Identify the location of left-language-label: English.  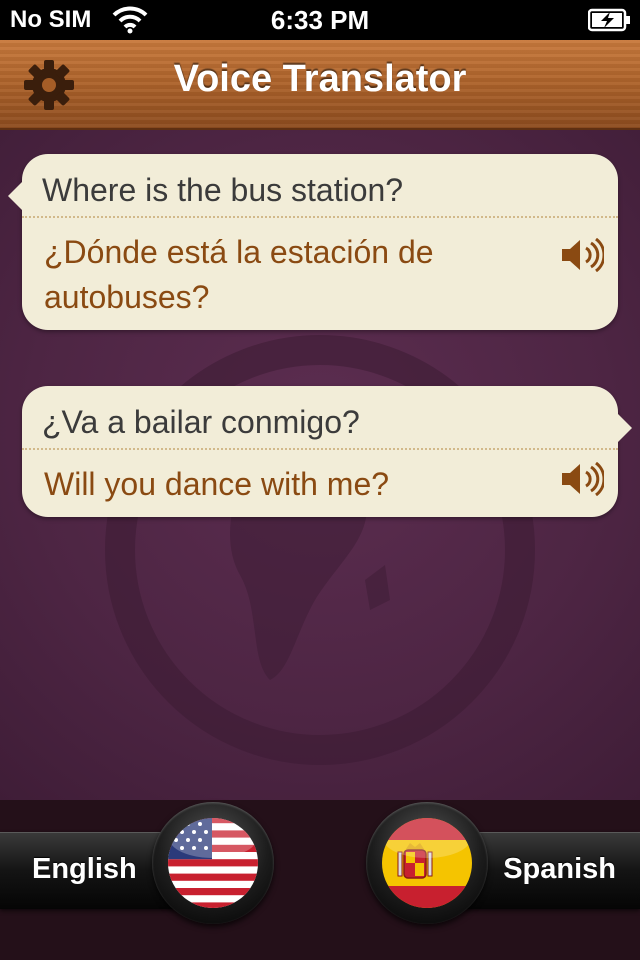
(84, 869).